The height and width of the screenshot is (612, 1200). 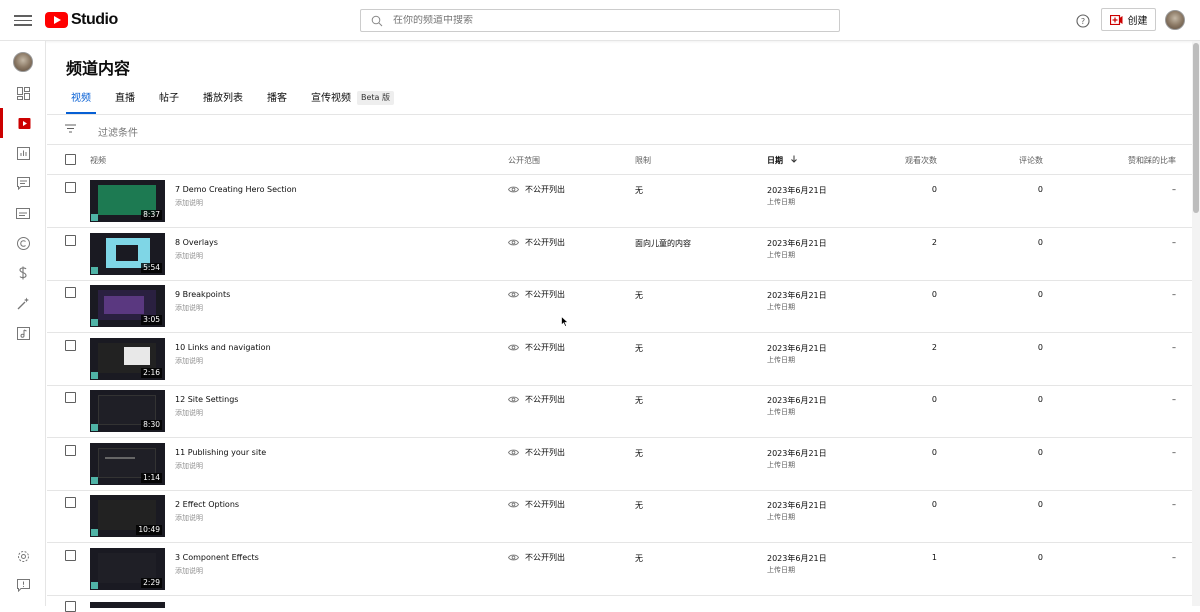 I want to click on content-tabs: 视频 直播 帖子 播放列表 播客 宣传视频 Beta 版, so click(x=232, y=102).